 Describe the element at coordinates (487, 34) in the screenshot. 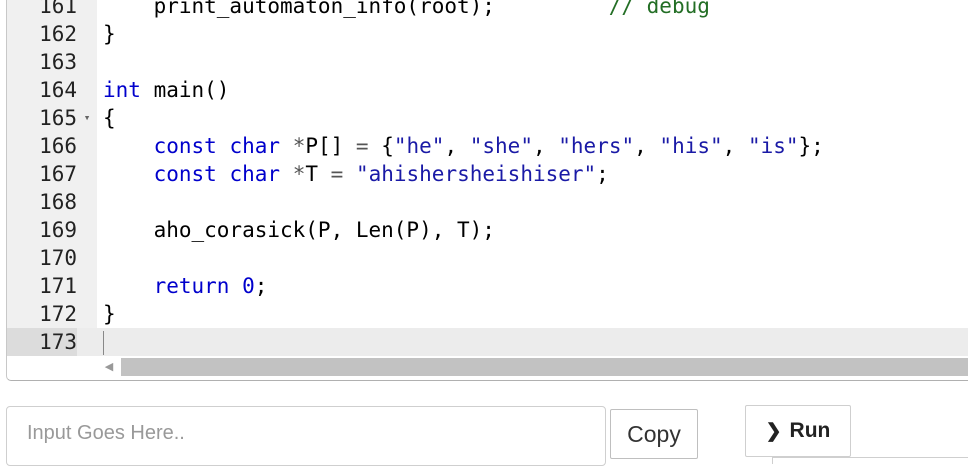

I see `code-line: 162}` at that location.